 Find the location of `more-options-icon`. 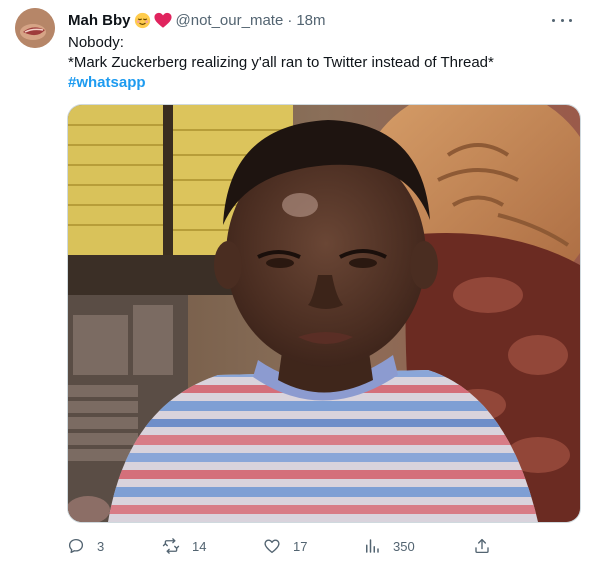

more-options-icon is located at coordinates (562, 20).